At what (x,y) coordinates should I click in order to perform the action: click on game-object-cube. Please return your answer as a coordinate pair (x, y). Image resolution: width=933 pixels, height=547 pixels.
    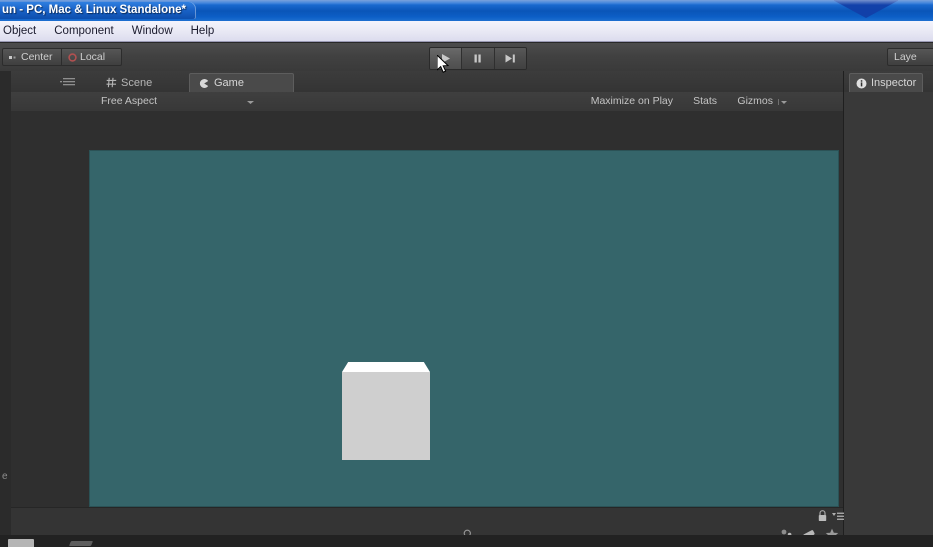
    Looking at the image, I should click on (386, 411).